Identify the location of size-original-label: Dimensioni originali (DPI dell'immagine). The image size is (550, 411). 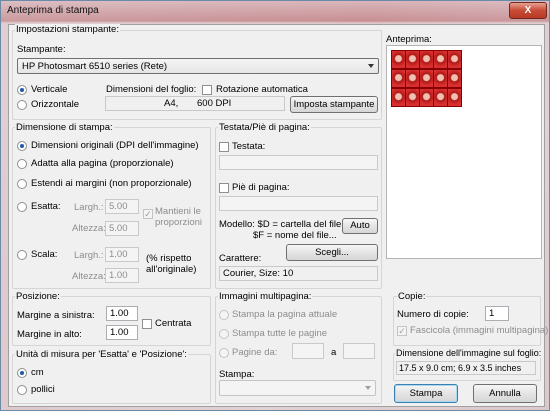
(115, 145).